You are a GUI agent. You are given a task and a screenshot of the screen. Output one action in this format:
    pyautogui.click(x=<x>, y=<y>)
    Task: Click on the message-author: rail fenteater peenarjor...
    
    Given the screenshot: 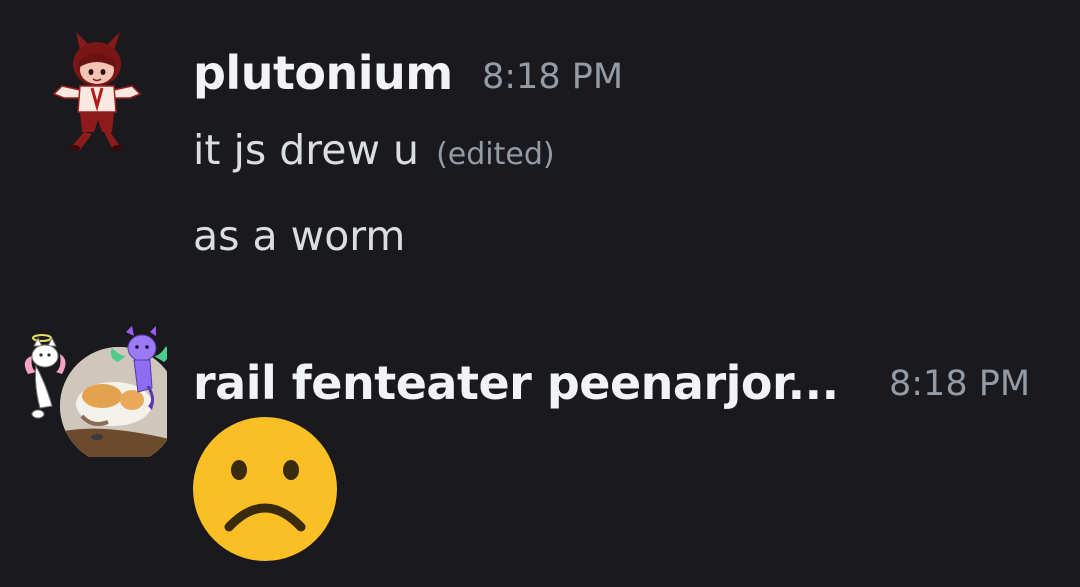 What is the action you would take?
    pyautogui.click(x=516, y=383)
    